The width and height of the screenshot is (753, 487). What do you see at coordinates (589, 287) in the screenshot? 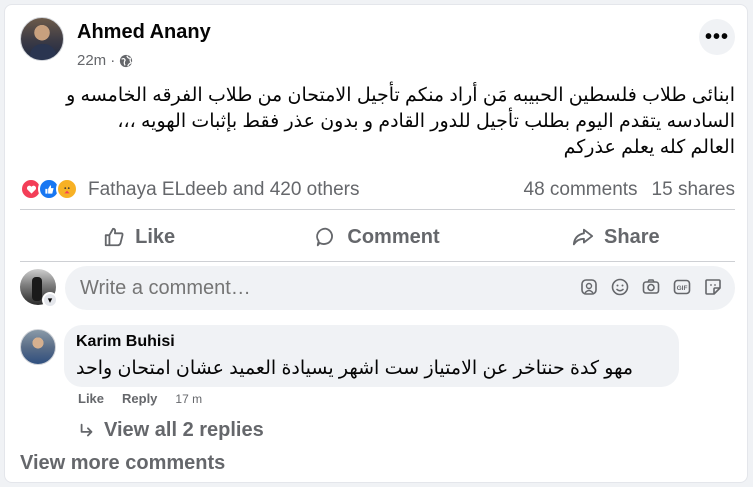
I see `avatar-sticker-icon` at bounding box center [589, 287].